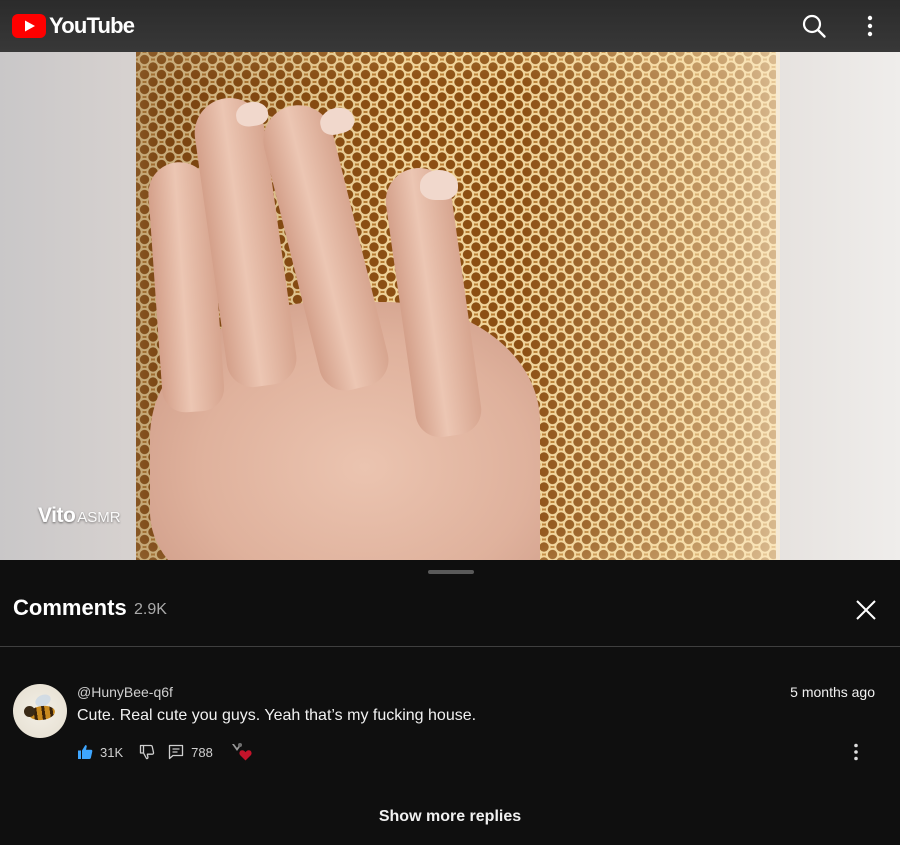 This screenshot has width=900, height=845. I want to click on creator-heart-badge, so click(242, 752).